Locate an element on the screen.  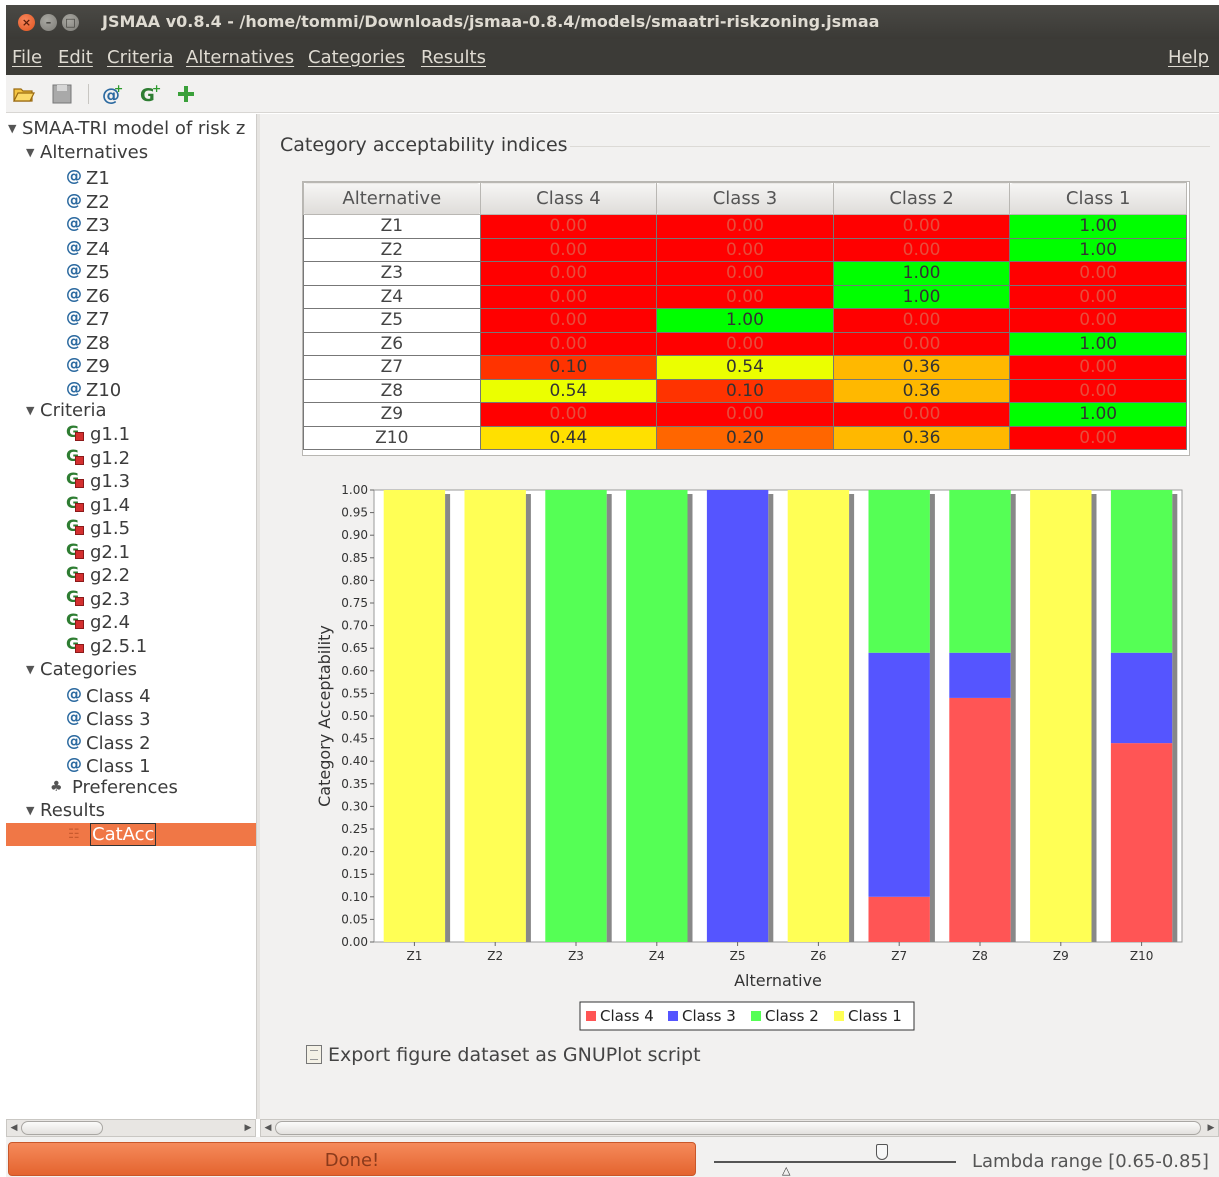
table-row: Z9 0.00 0.00 0.00 1.00 is located at coordinates (745, 414).